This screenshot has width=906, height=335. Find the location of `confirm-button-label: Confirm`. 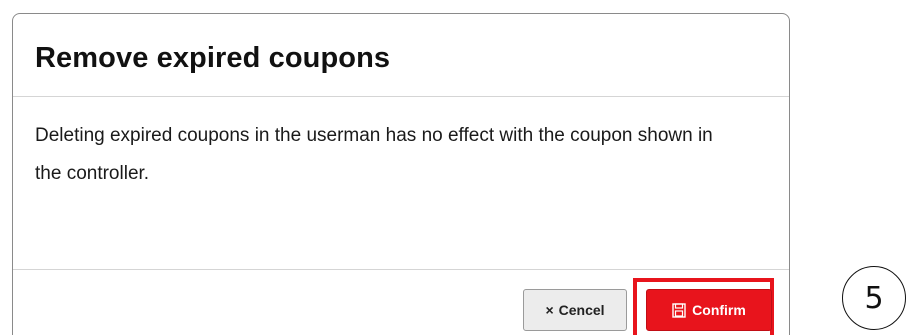

confirm-button-label: Confirm is located at coordinates (719, 310).